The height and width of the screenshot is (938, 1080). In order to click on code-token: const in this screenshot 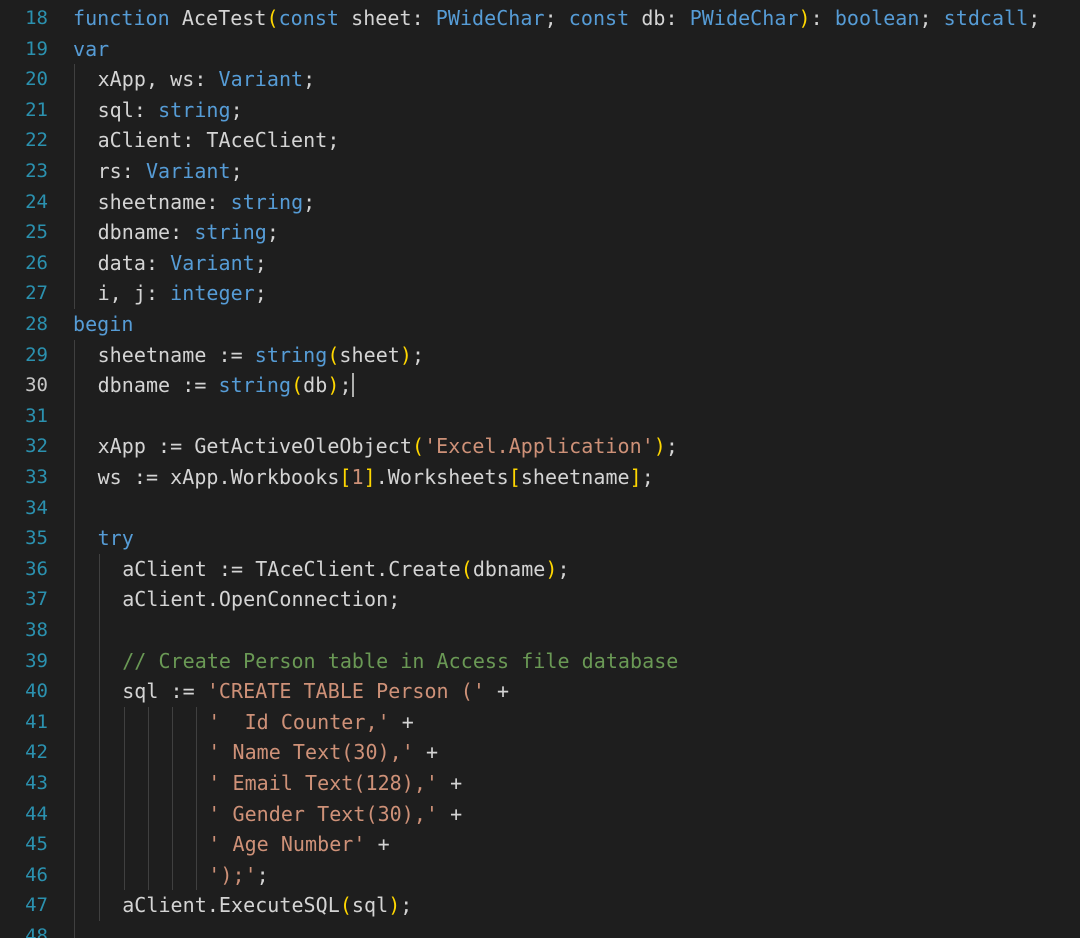, I will do `click(309, 18)`.